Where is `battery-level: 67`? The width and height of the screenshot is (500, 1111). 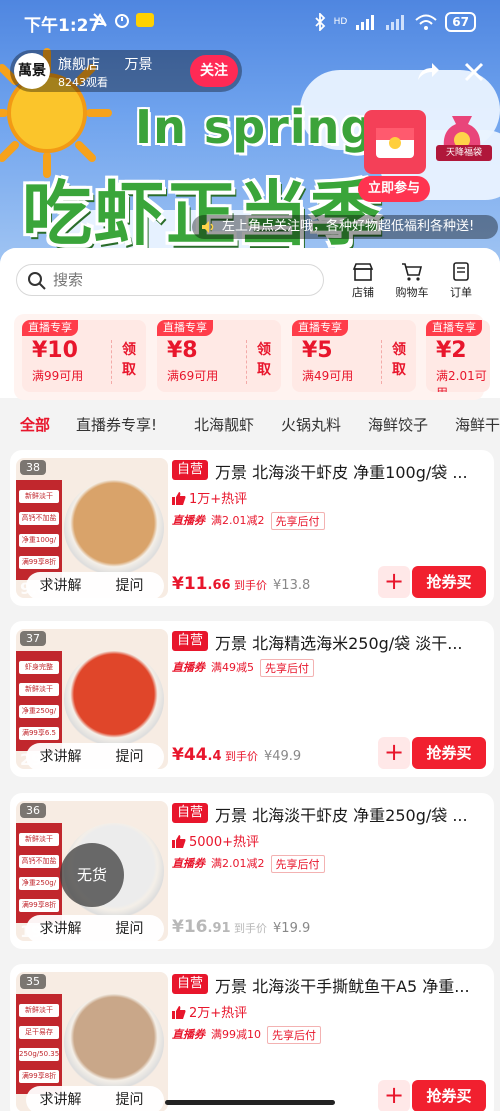 battery-level: 67 is located at coordinates (460, 22).